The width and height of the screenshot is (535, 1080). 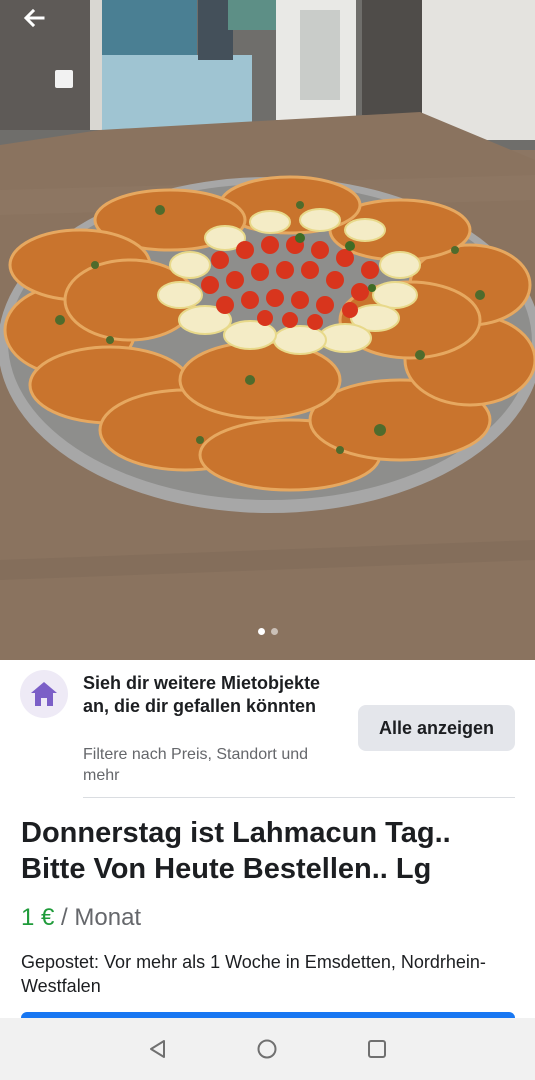 I want to click on house-icon, so click(x=44, y=694).